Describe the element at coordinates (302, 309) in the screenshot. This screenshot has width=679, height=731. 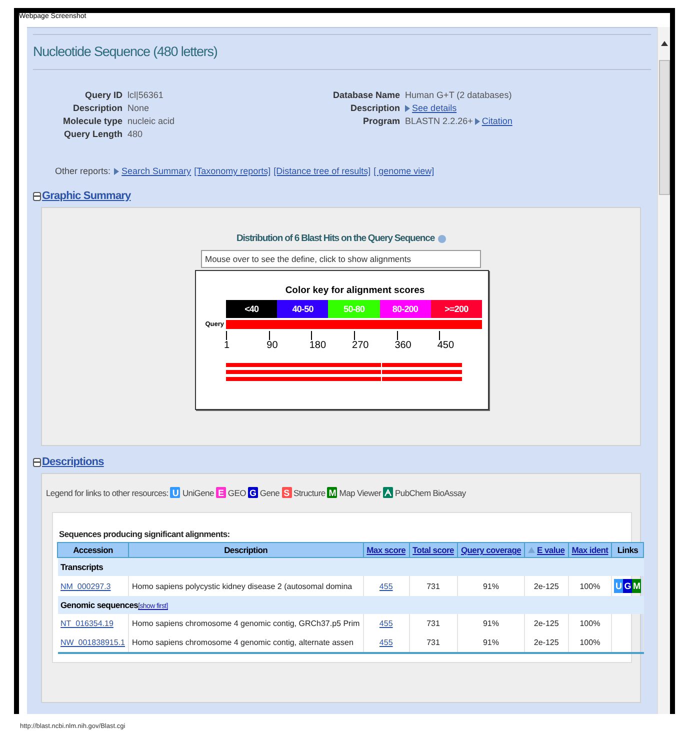
I see `color-key-swatch: 40-50` at that location.